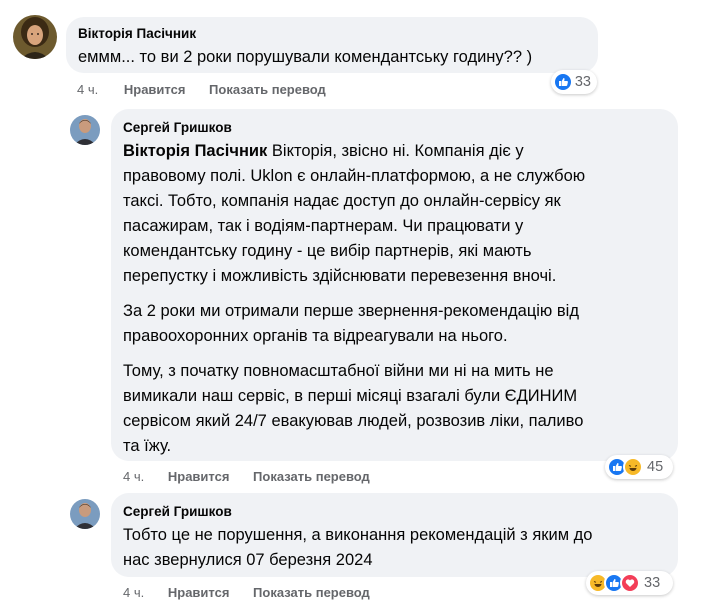 The height and width of the screenshot is (606, 720). What do you see at coordinates (633, 467) in the screenshot?
I see `haha-icon` at bounding box center [633, 467].